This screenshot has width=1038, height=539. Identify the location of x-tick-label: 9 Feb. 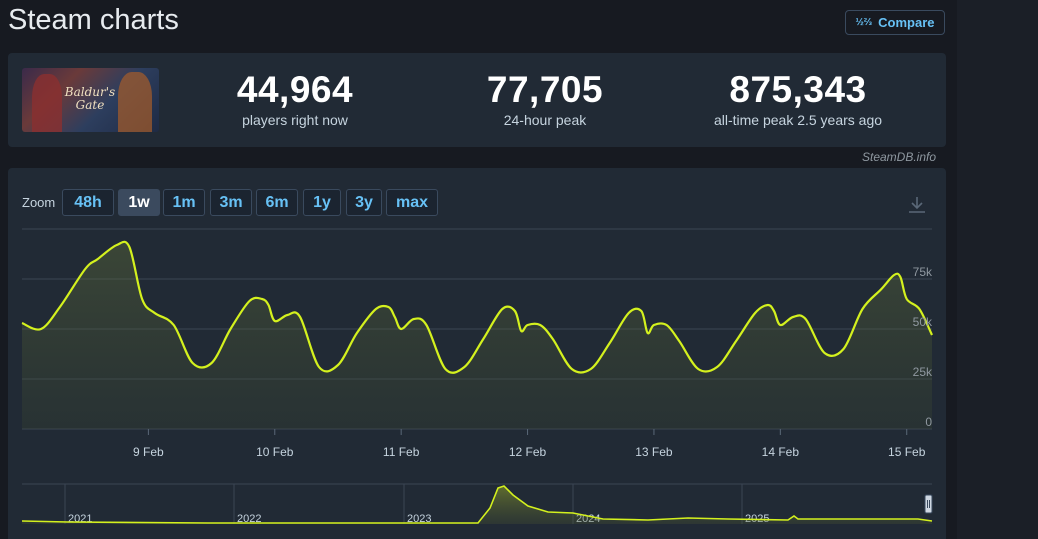
(148, 452).